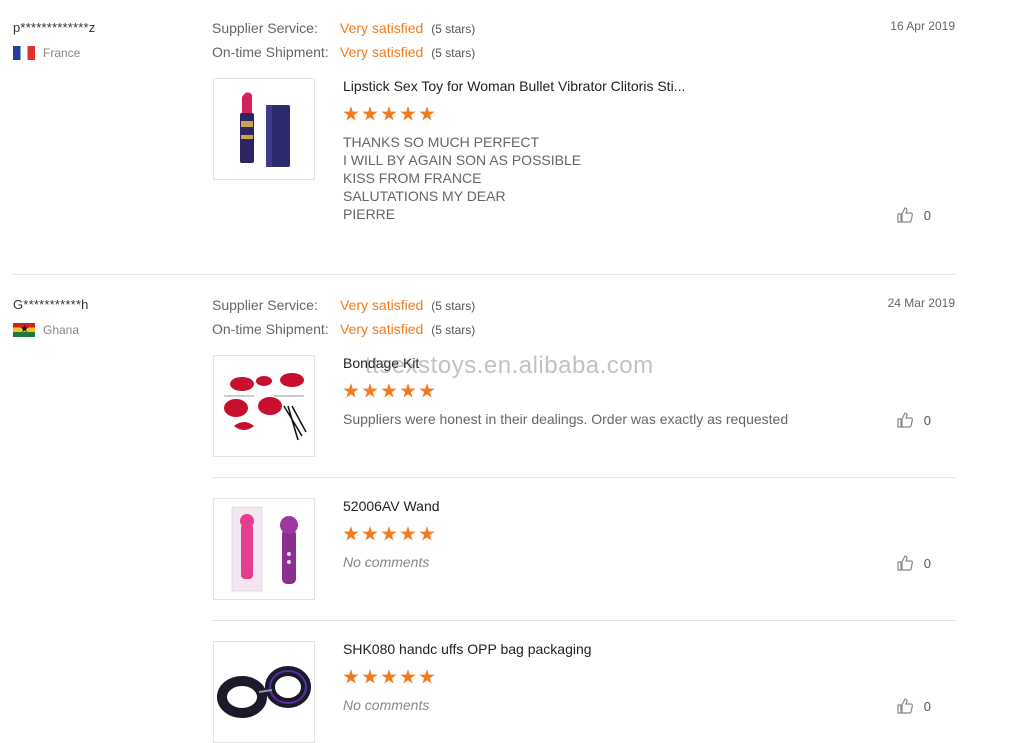 This screenshot has width=1018, height=743. What do you see at coordinates (922, 26) in the screenshot?
I see `review-date: 16 Apr 2019` at bounding box center [922, 26].